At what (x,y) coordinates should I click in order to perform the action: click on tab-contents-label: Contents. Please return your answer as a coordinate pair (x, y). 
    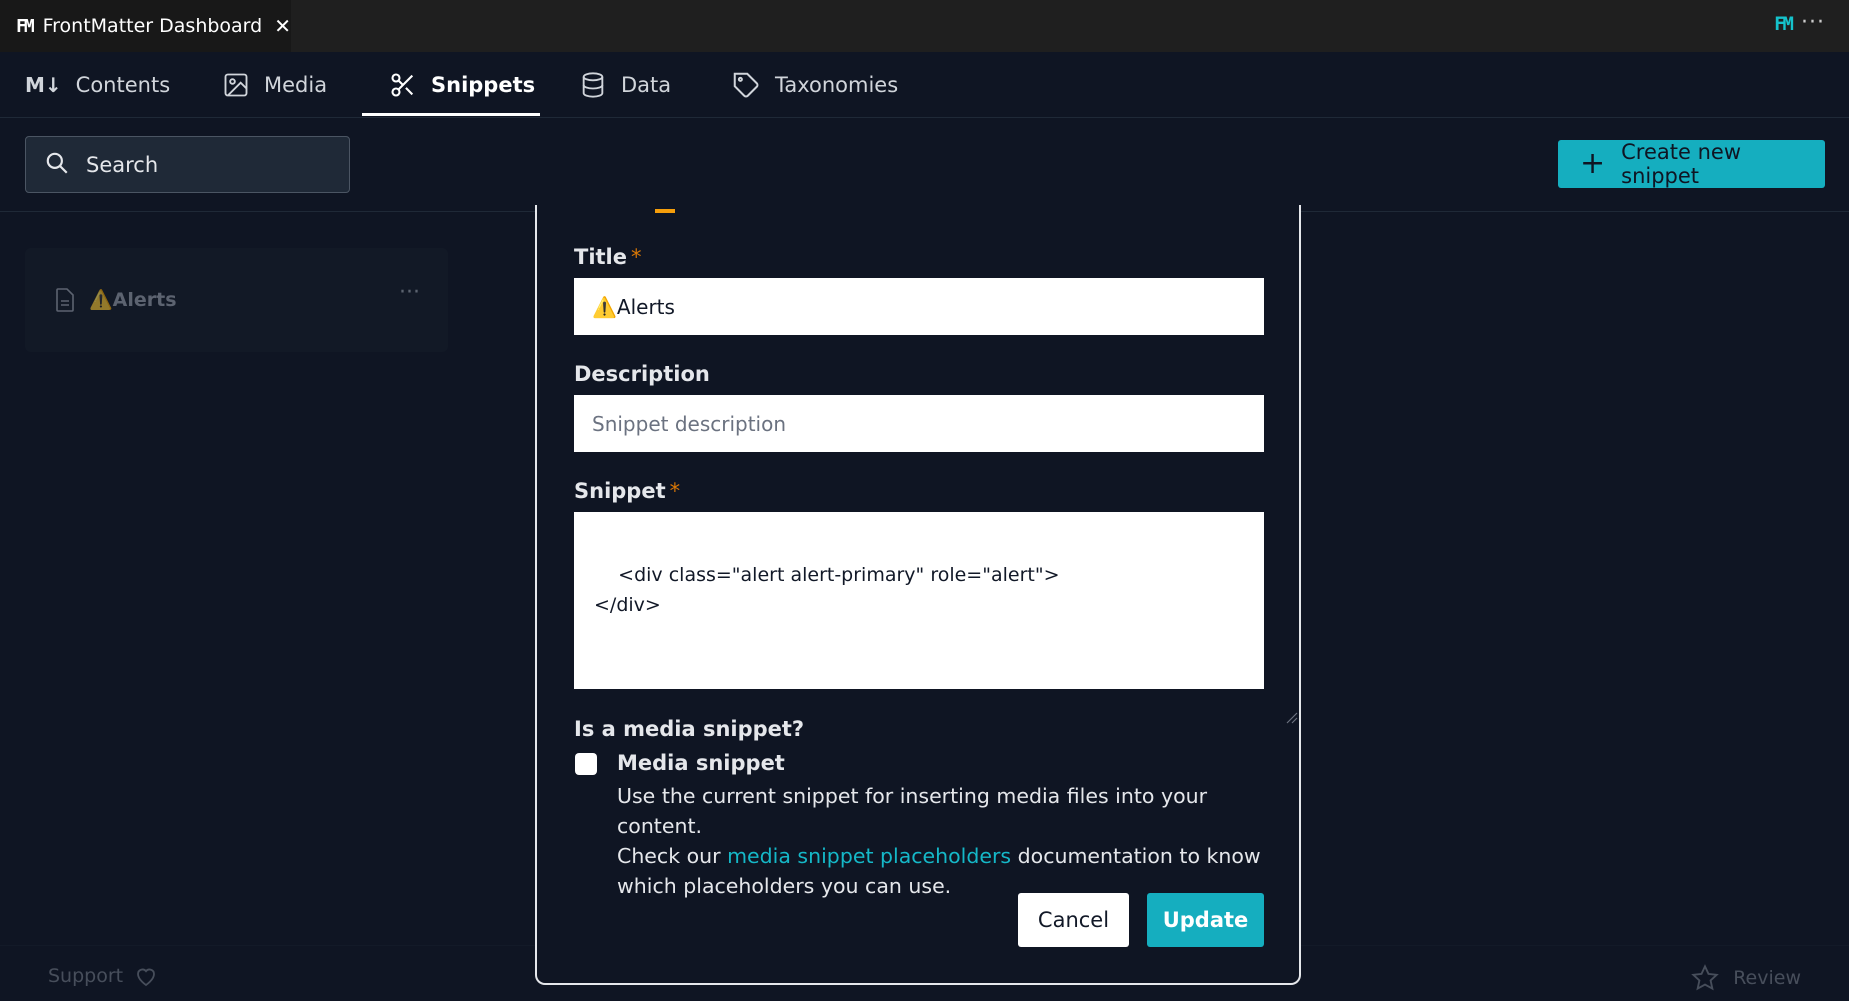
    Looking at the image, I should click on (123, 85).